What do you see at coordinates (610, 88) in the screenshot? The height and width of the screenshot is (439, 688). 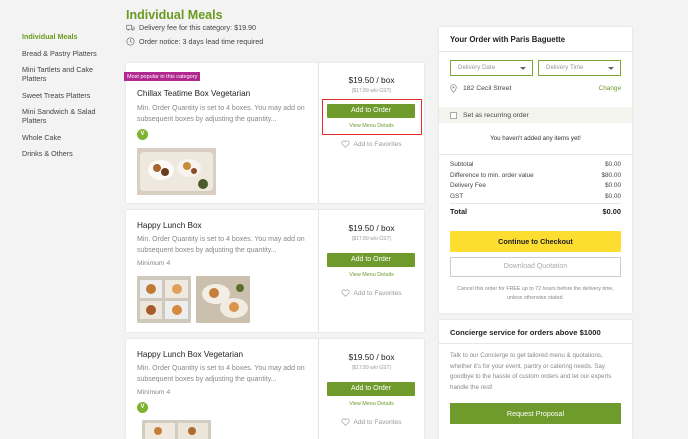 I see `change-address-link: Change` at bounding box center [610, 88].